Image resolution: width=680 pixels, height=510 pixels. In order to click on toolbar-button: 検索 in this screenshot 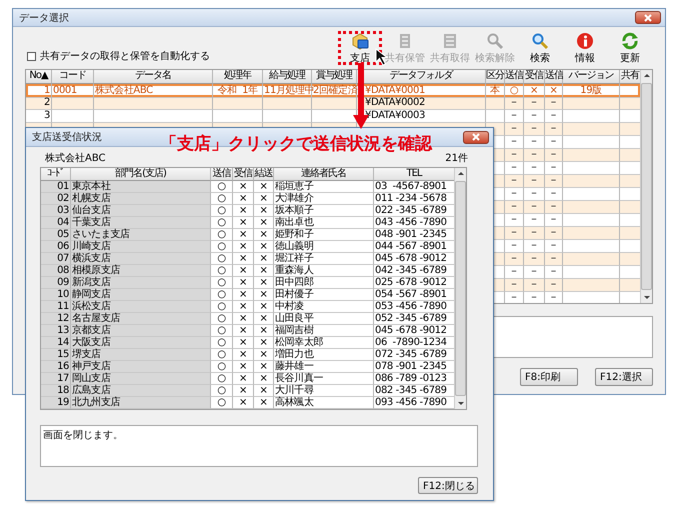, I will do `click(540, 48)`.